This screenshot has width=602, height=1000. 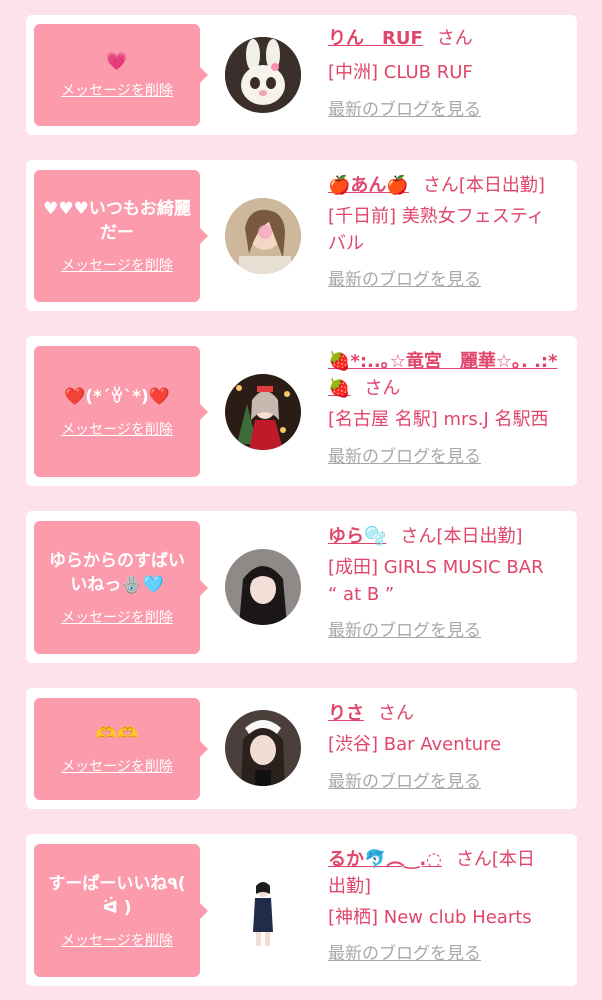 I want to click on shop-name: [名古屋 名駅] mrs.J 名駅西, so click(x=438, y=419).